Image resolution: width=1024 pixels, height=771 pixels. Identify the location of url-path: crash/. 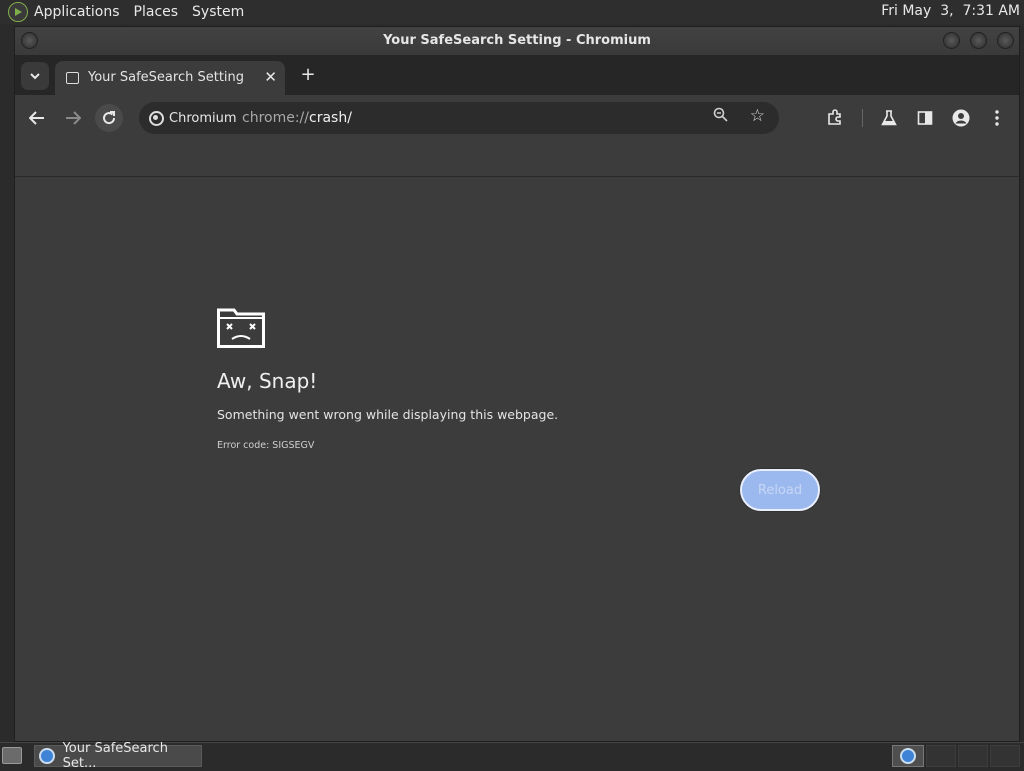
(330, 118).